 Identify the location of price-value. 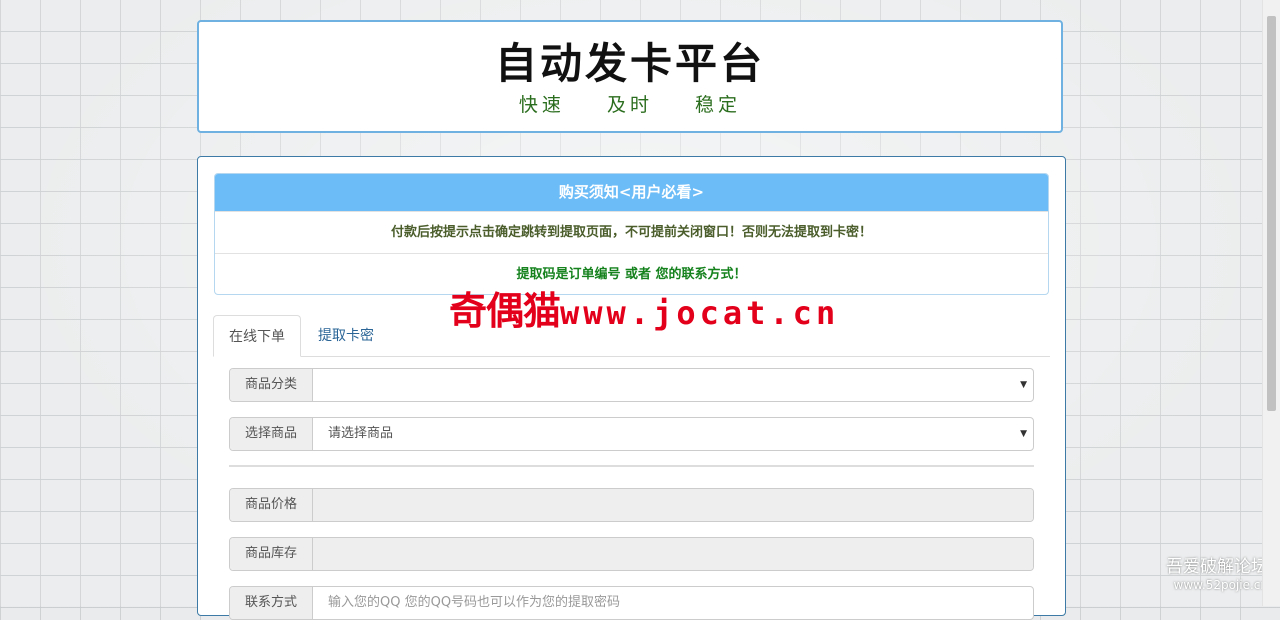
(673, 505).